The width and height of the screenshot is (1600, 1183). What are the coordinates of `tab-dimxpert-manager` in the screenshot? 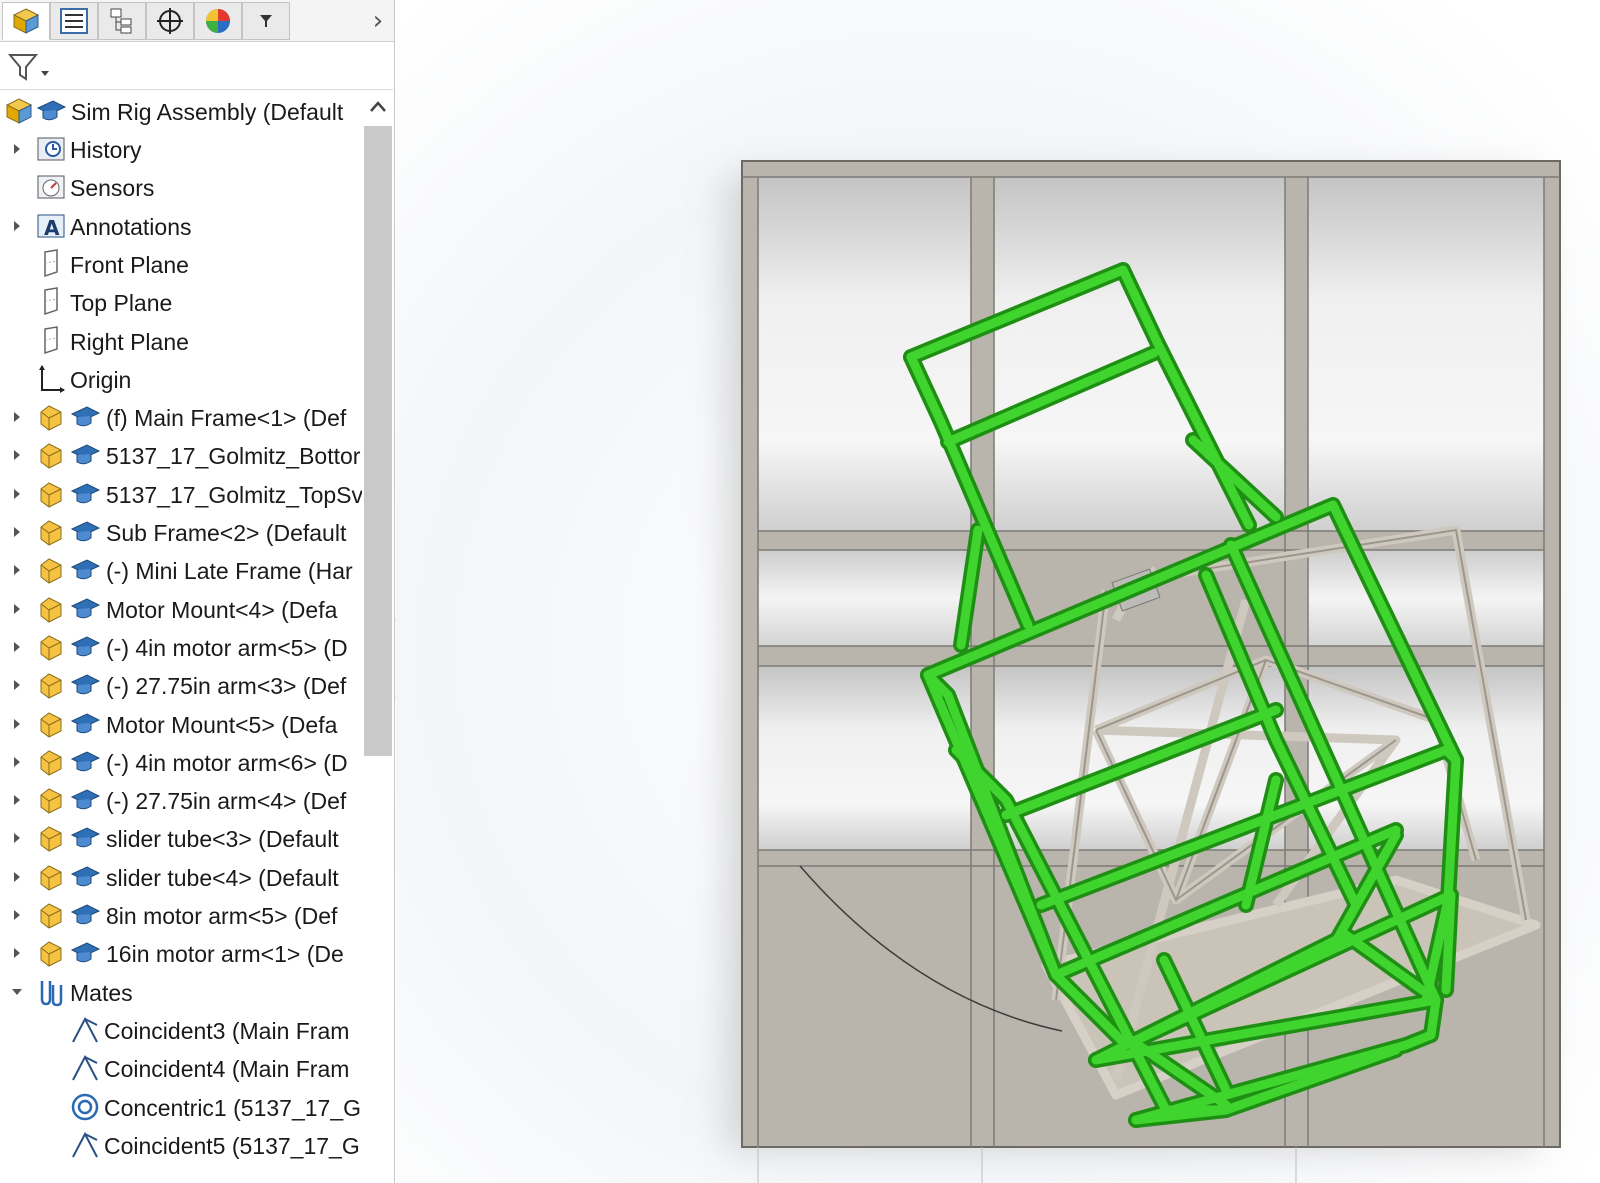 It's located at (170, 21).